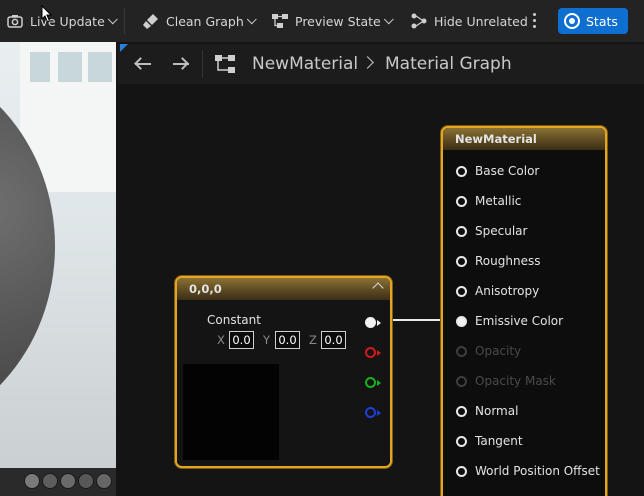 The height and width of the screenshot is (496, 644). I want to click on graph-breadcrumb-bar: NewMaterial Material Graph, so click(381, 64).